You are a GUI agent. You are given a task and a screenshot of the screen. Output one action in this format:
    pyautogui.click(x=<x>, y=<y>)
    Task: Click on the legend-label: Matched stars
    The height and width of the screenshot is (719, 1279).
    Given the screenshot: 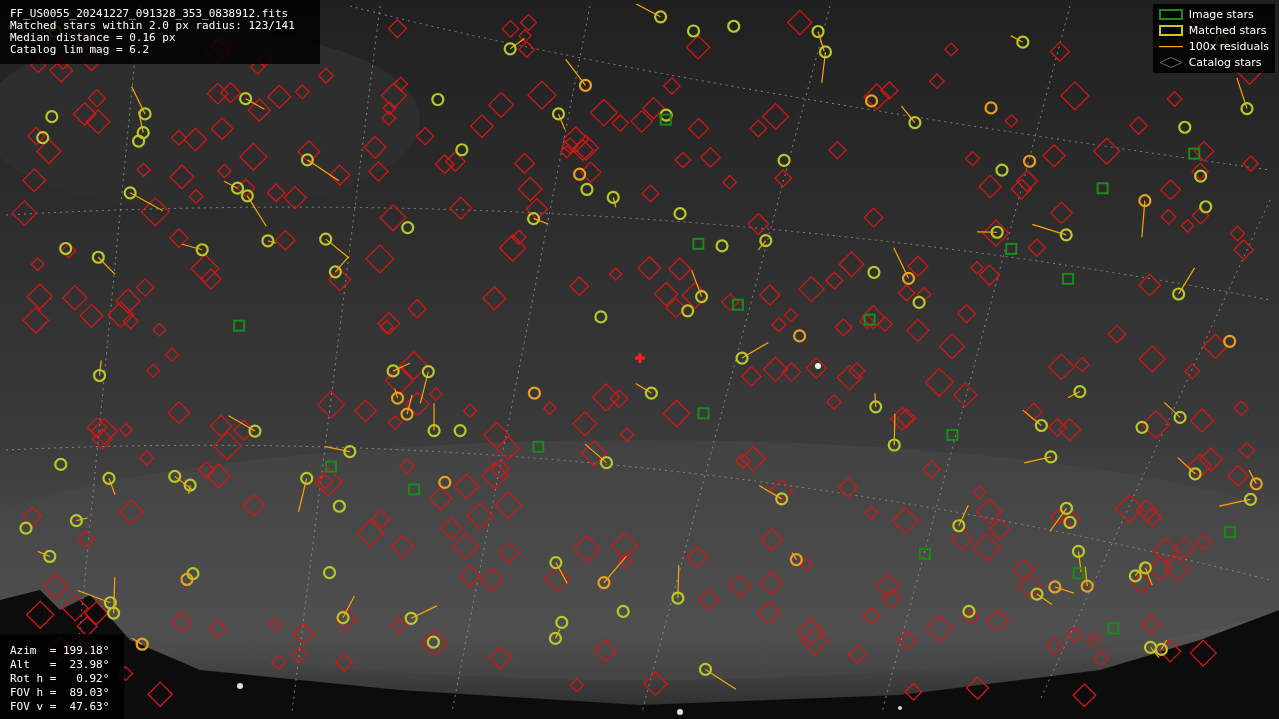 What is the action you would take?
    pyautogui.click(x=1227, y=30)
    